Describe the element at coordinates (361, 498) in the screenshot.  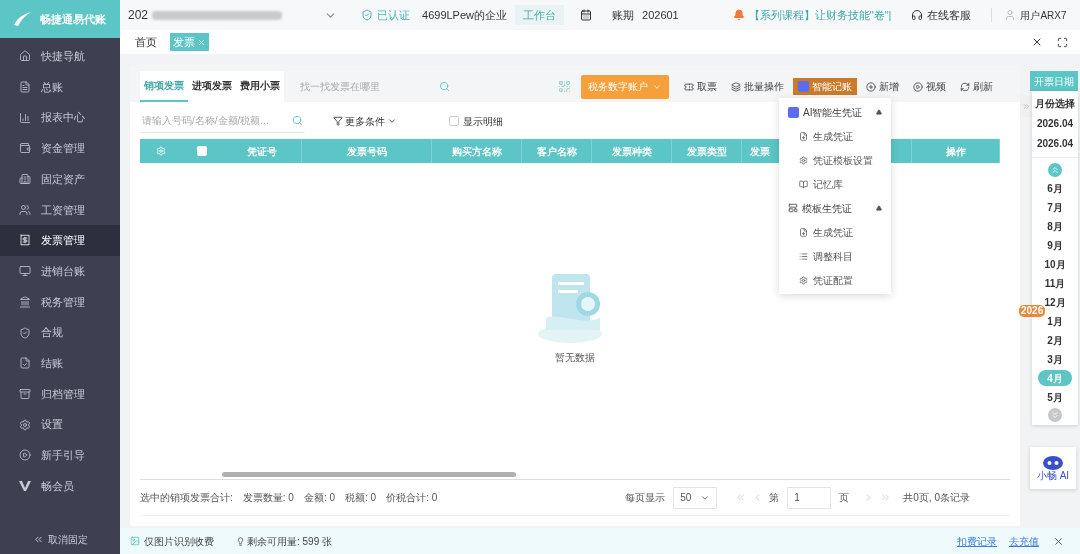
I see `summary-text: 税额: 0` at that location.